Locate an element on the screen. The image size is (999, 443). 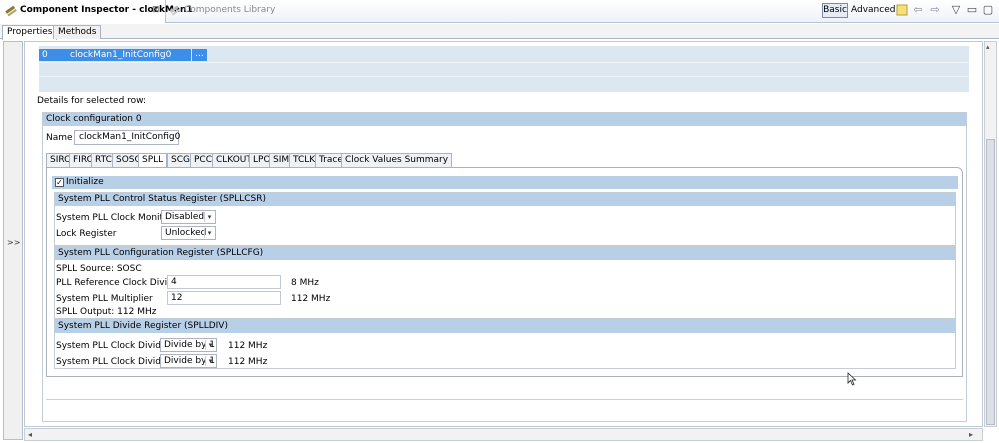
vertical-scrollbar: ▴ is located at coordinates (990, 234).